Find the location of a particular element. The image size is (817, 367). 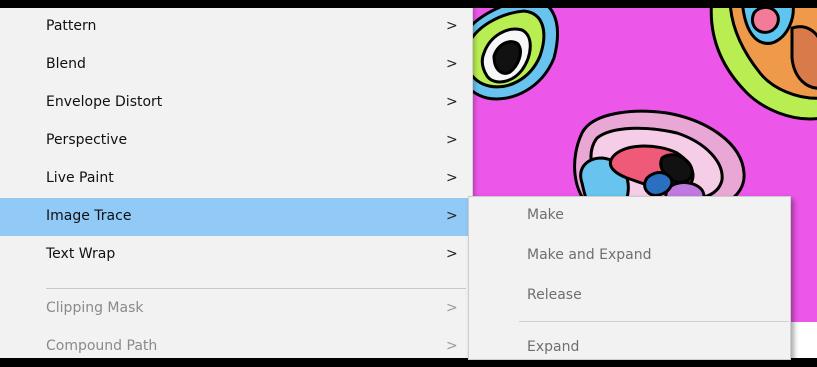

menu-item-label: Blend is located at coordinates (66, 64).